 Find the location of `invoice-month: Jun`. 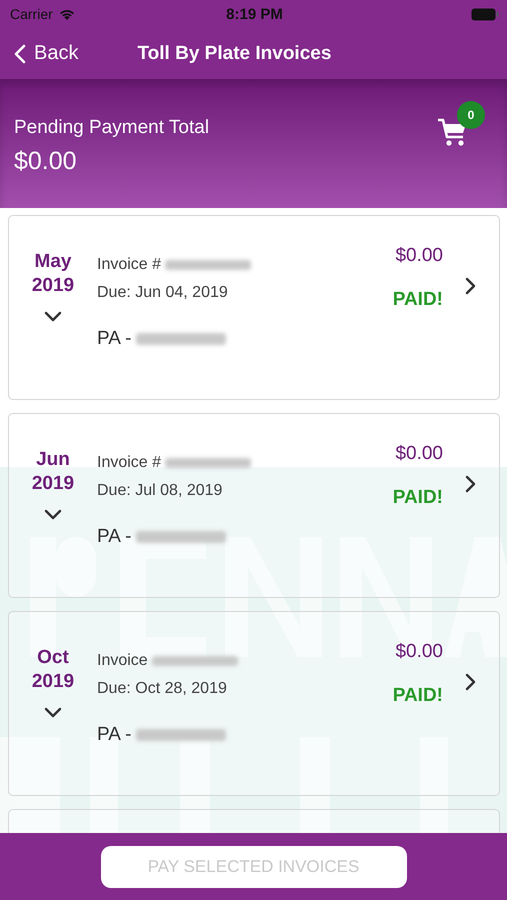

invoice-month: Jun is located at coordinates (53, 460).